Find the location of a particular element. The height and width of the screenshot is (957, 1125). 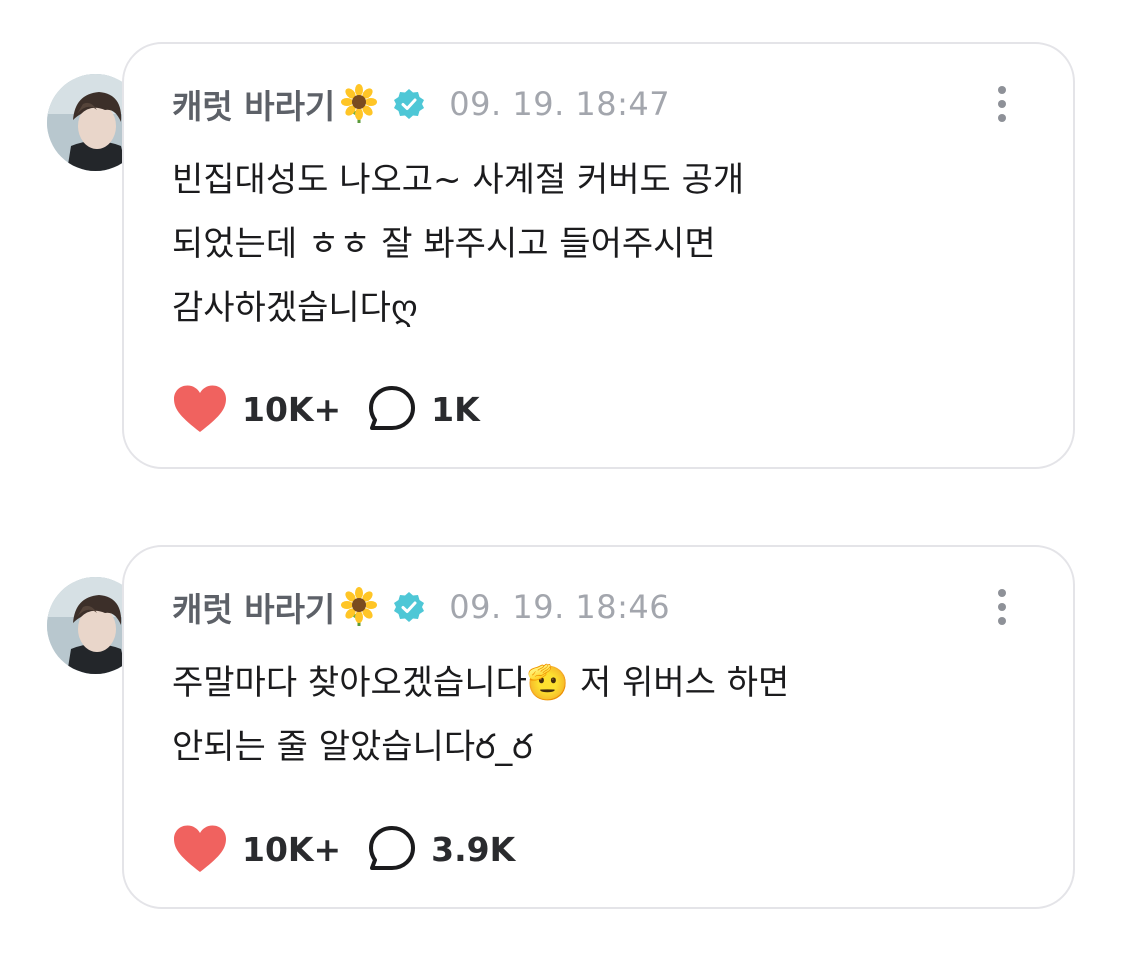

post-body-line: 빈집대성도 나오고~ 사계절 커버도 공개 is located at coordinates (458, 180).